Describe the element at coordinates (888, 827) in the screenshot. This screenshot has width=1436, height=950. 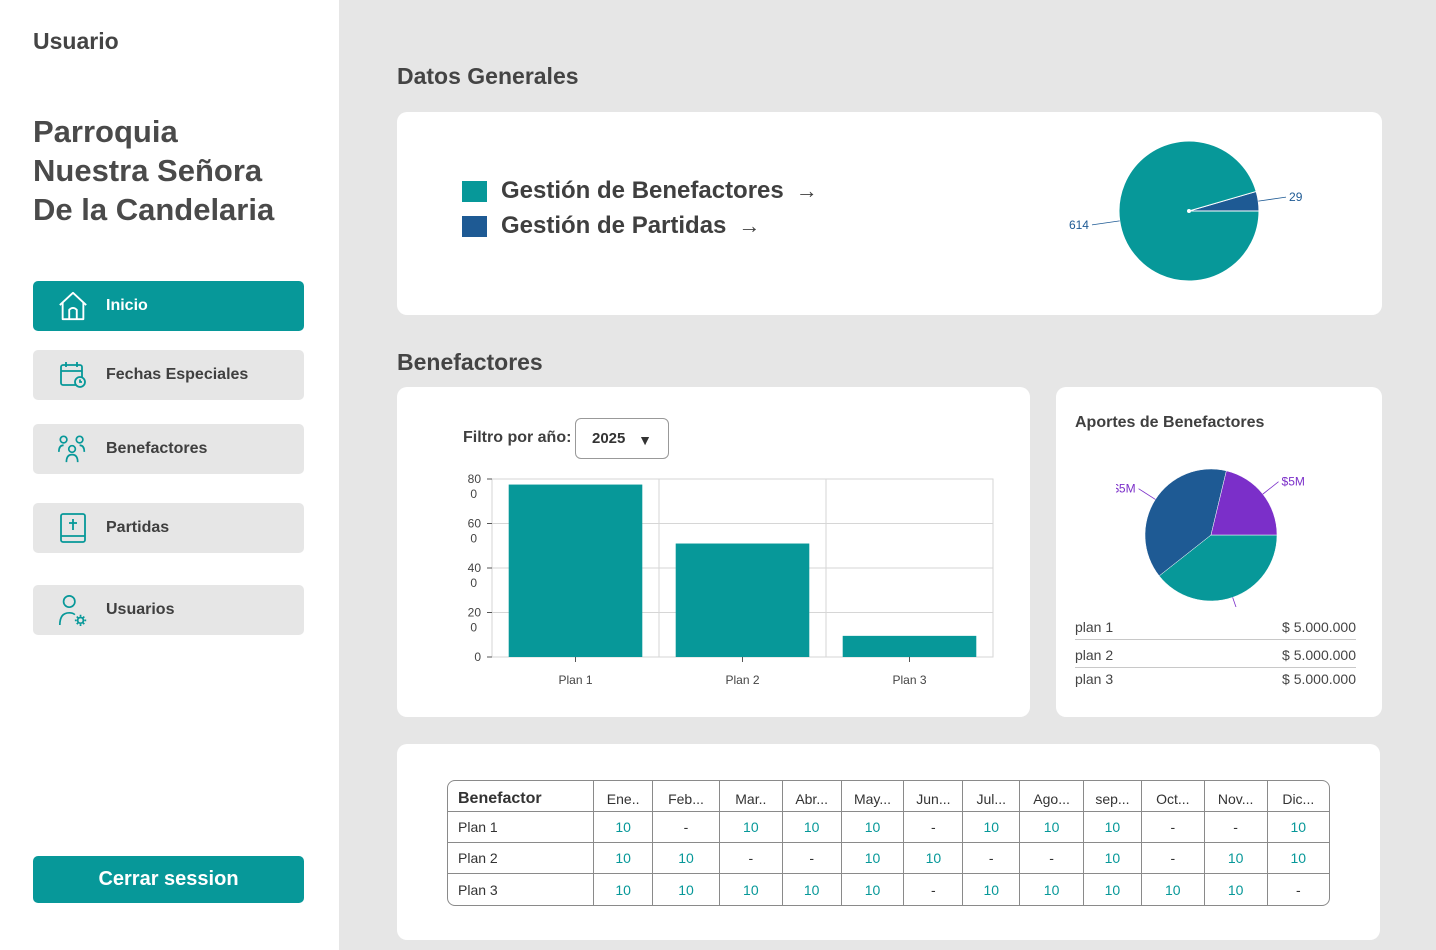
I see `table-row: Plan 1 10-10 10 10-10 10 10- -10` at that location.